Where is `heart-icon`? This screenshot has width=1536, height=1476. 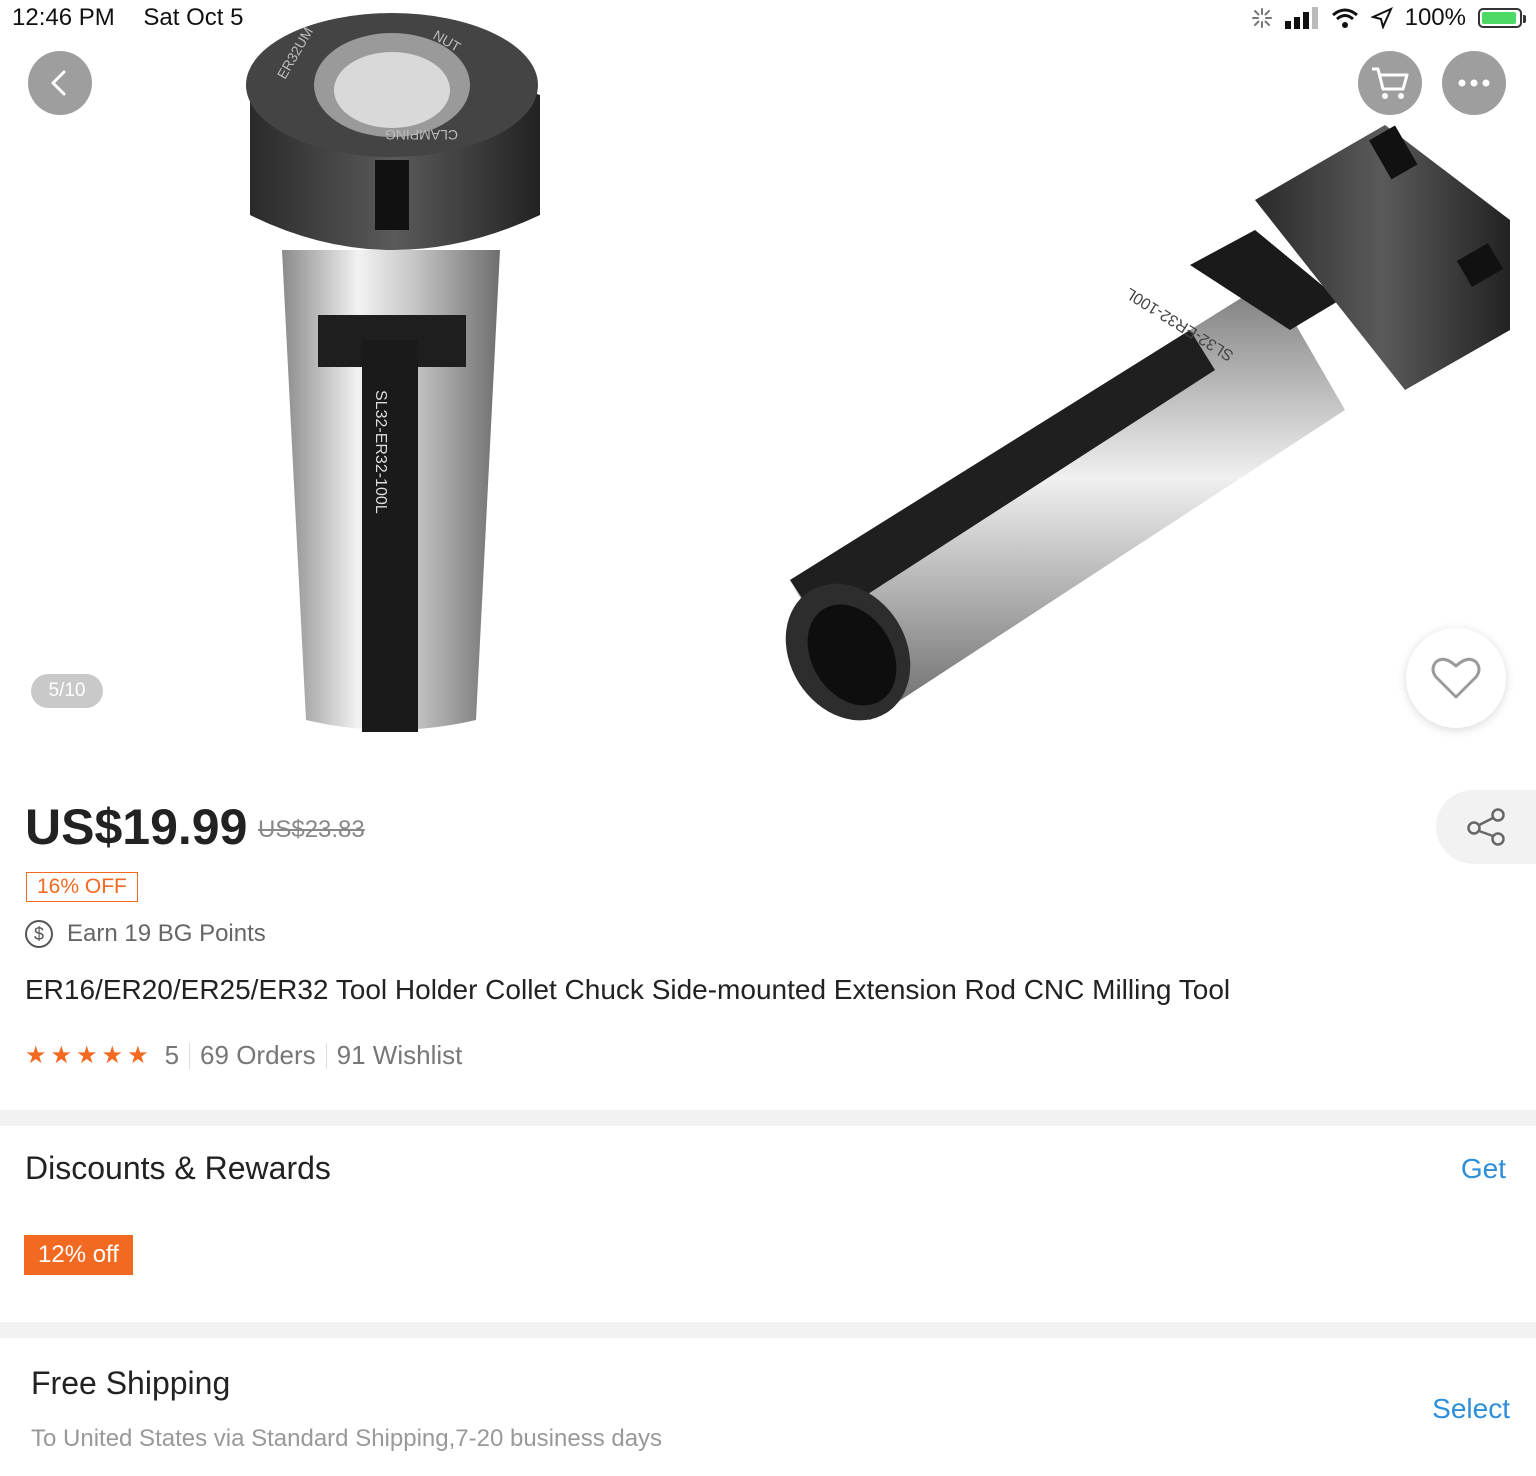
heart-icon is located at coordinates (1456, 678).